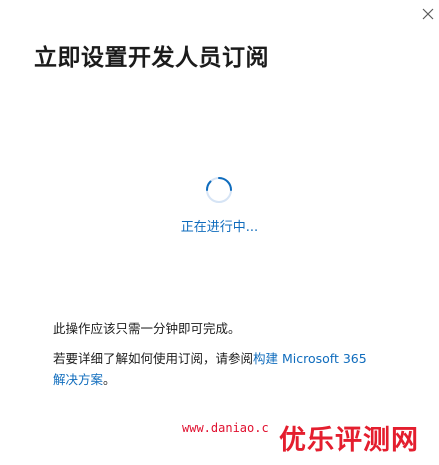  What do you see at coordinates (225, 428) in the screenshot?
I see `watermark-url: www.daniao.c` at bounding box center [225, 428].